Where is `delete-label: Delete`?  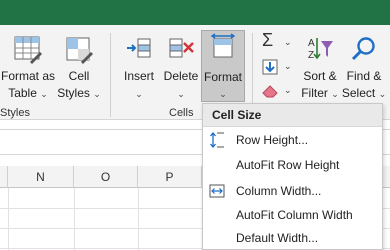 delete-label: Delete is located at coordinates (181, 76).